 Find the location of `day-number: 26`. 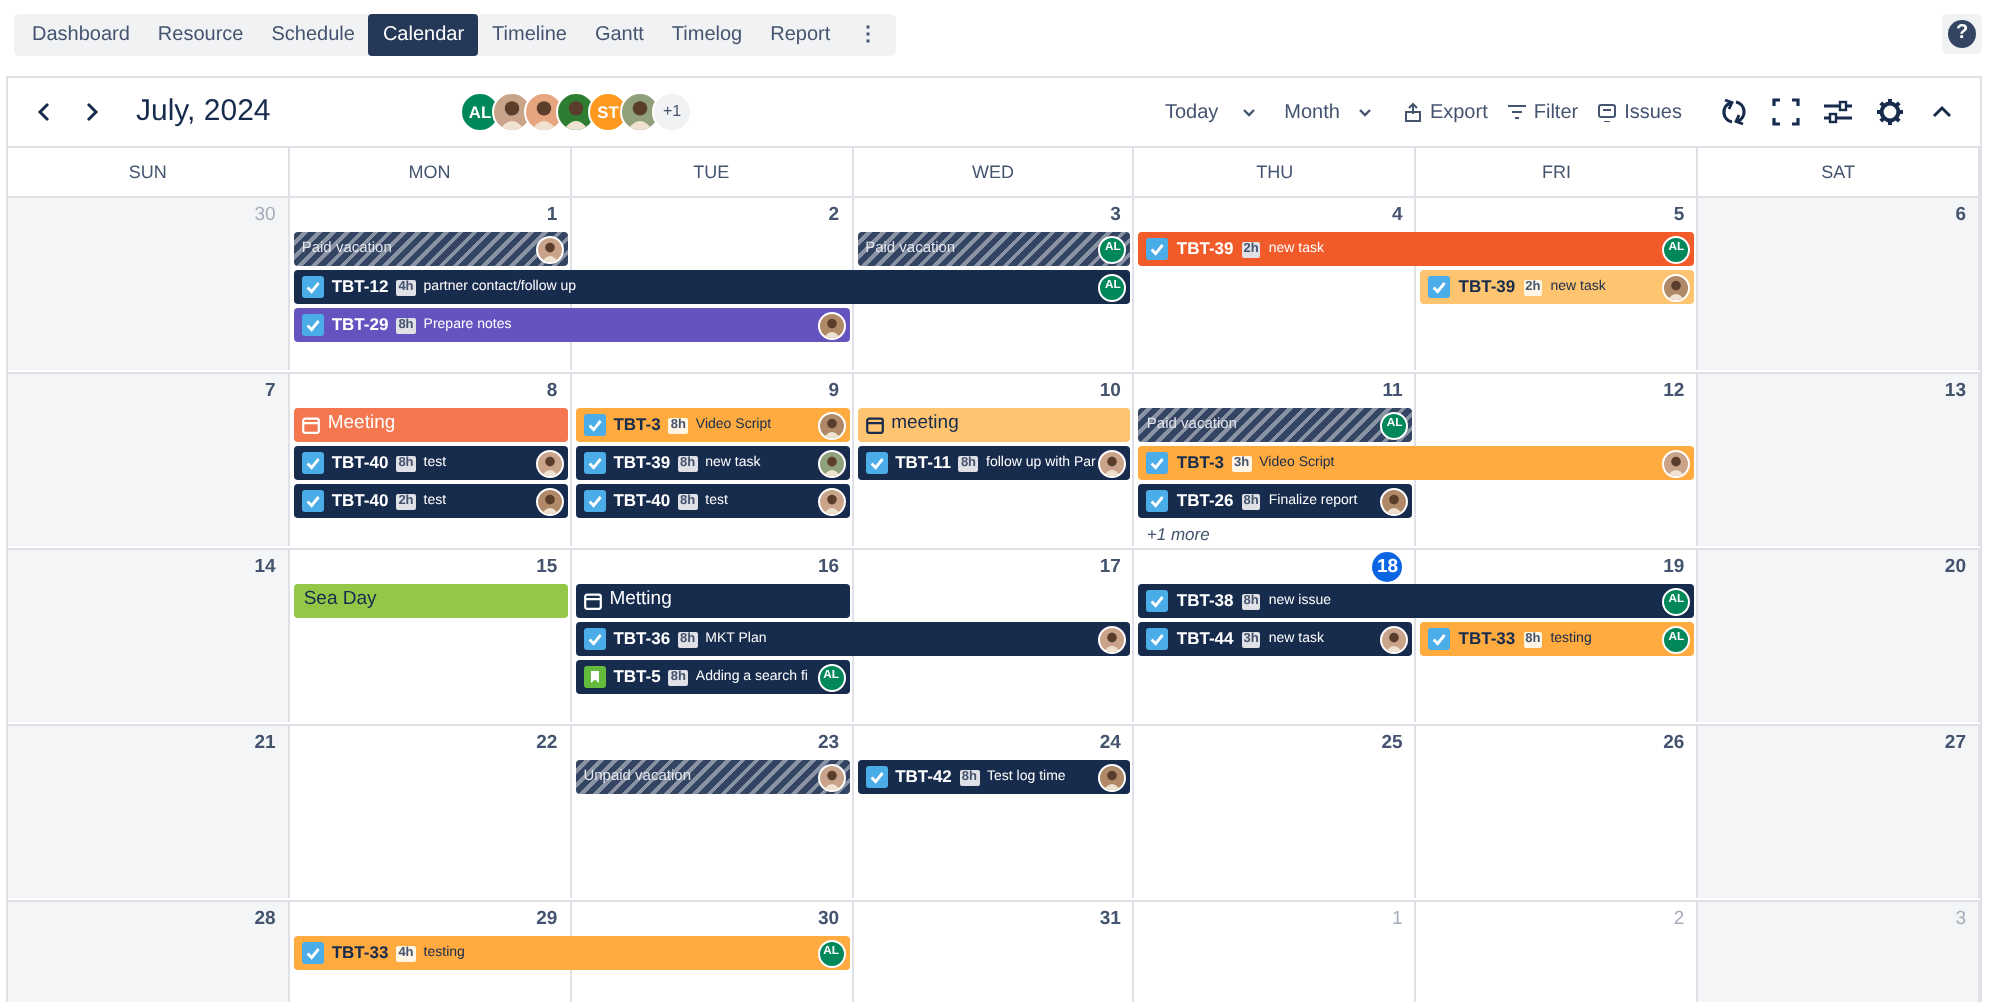

day-number: 26 is located at coordinates (1674, 744).